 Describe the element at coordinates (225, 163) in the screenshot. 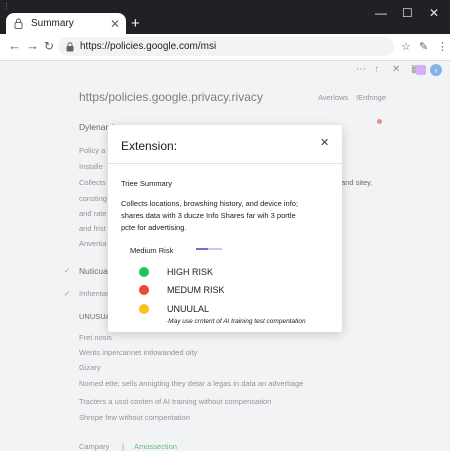

I see `divider` at that location.